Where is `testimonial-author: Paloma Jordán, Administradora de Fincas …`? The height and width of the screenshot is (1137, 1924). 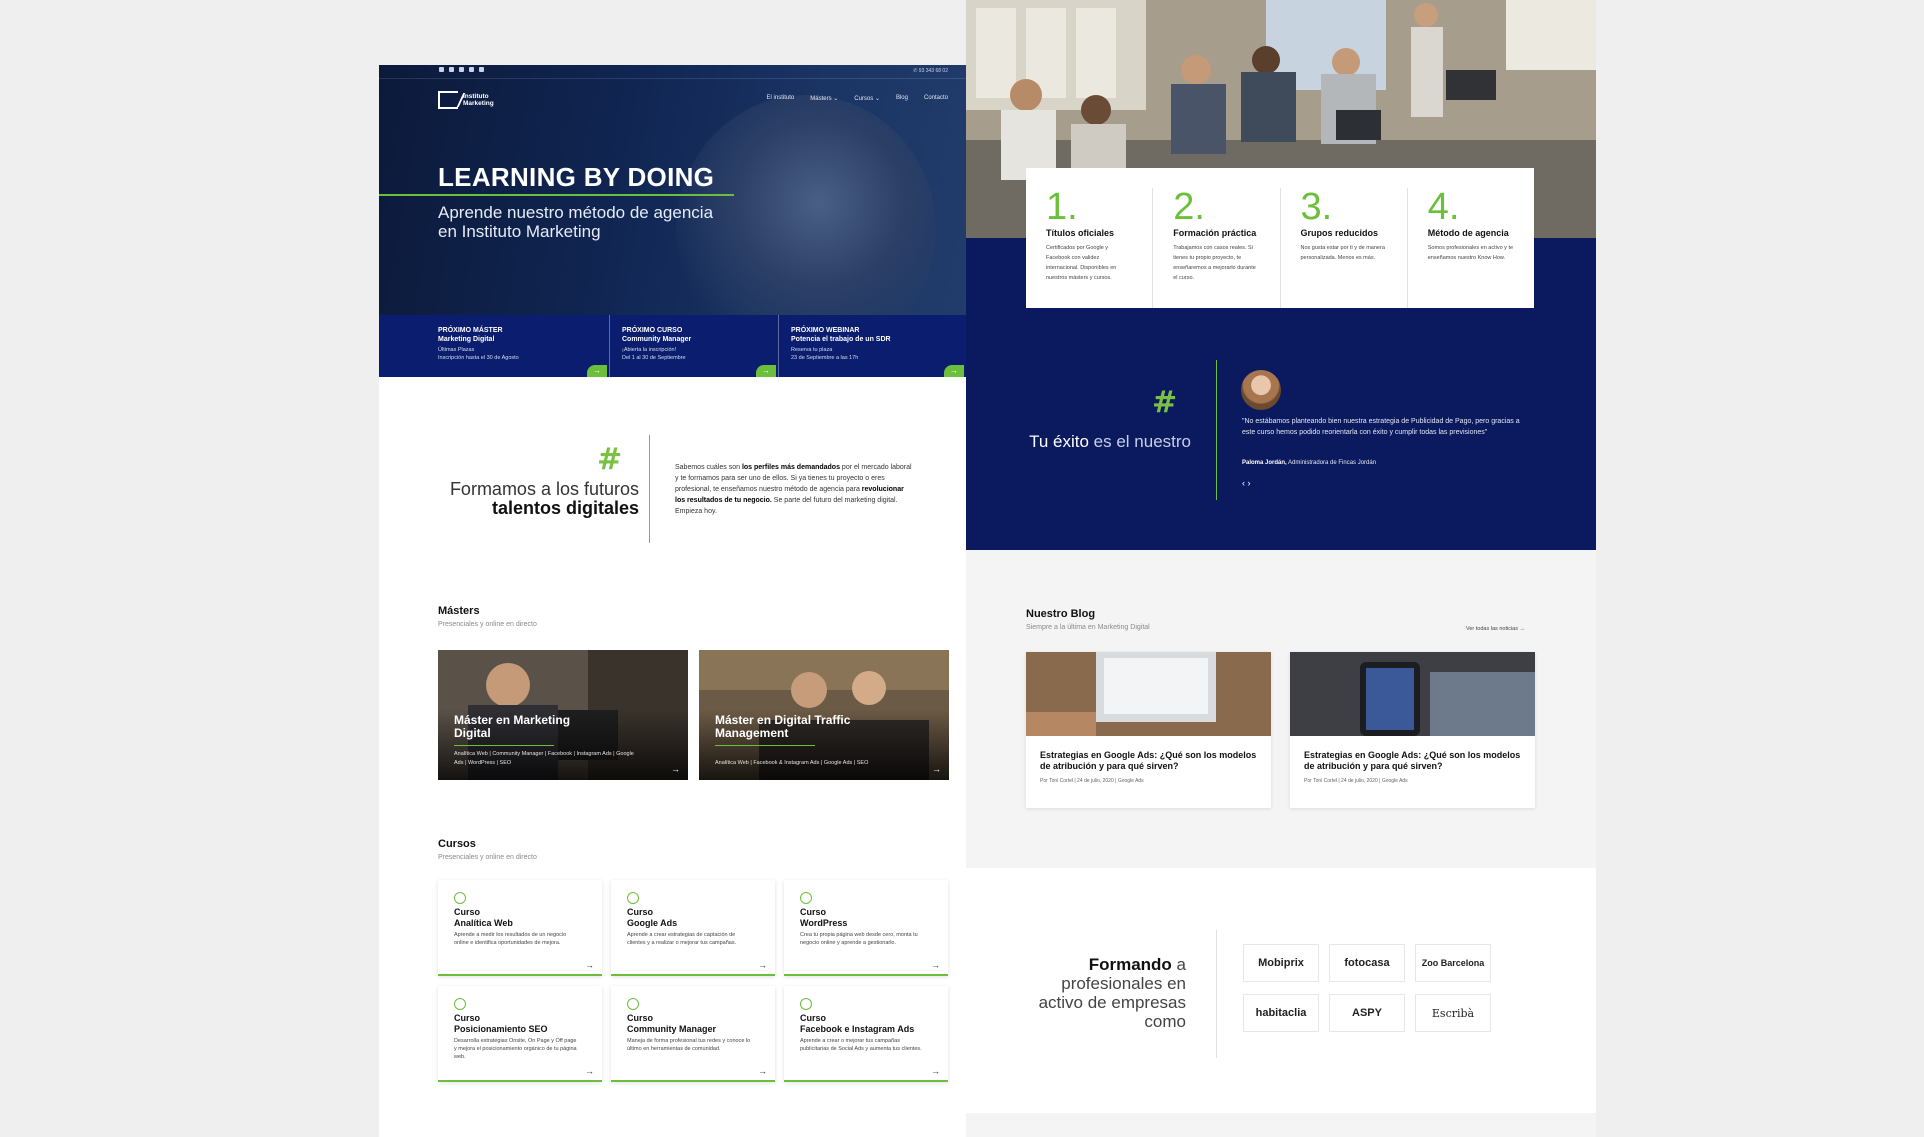
testimonial-author: Paloma Jordán, Administradora de Fincas … is located at coordinates (1309, 463).